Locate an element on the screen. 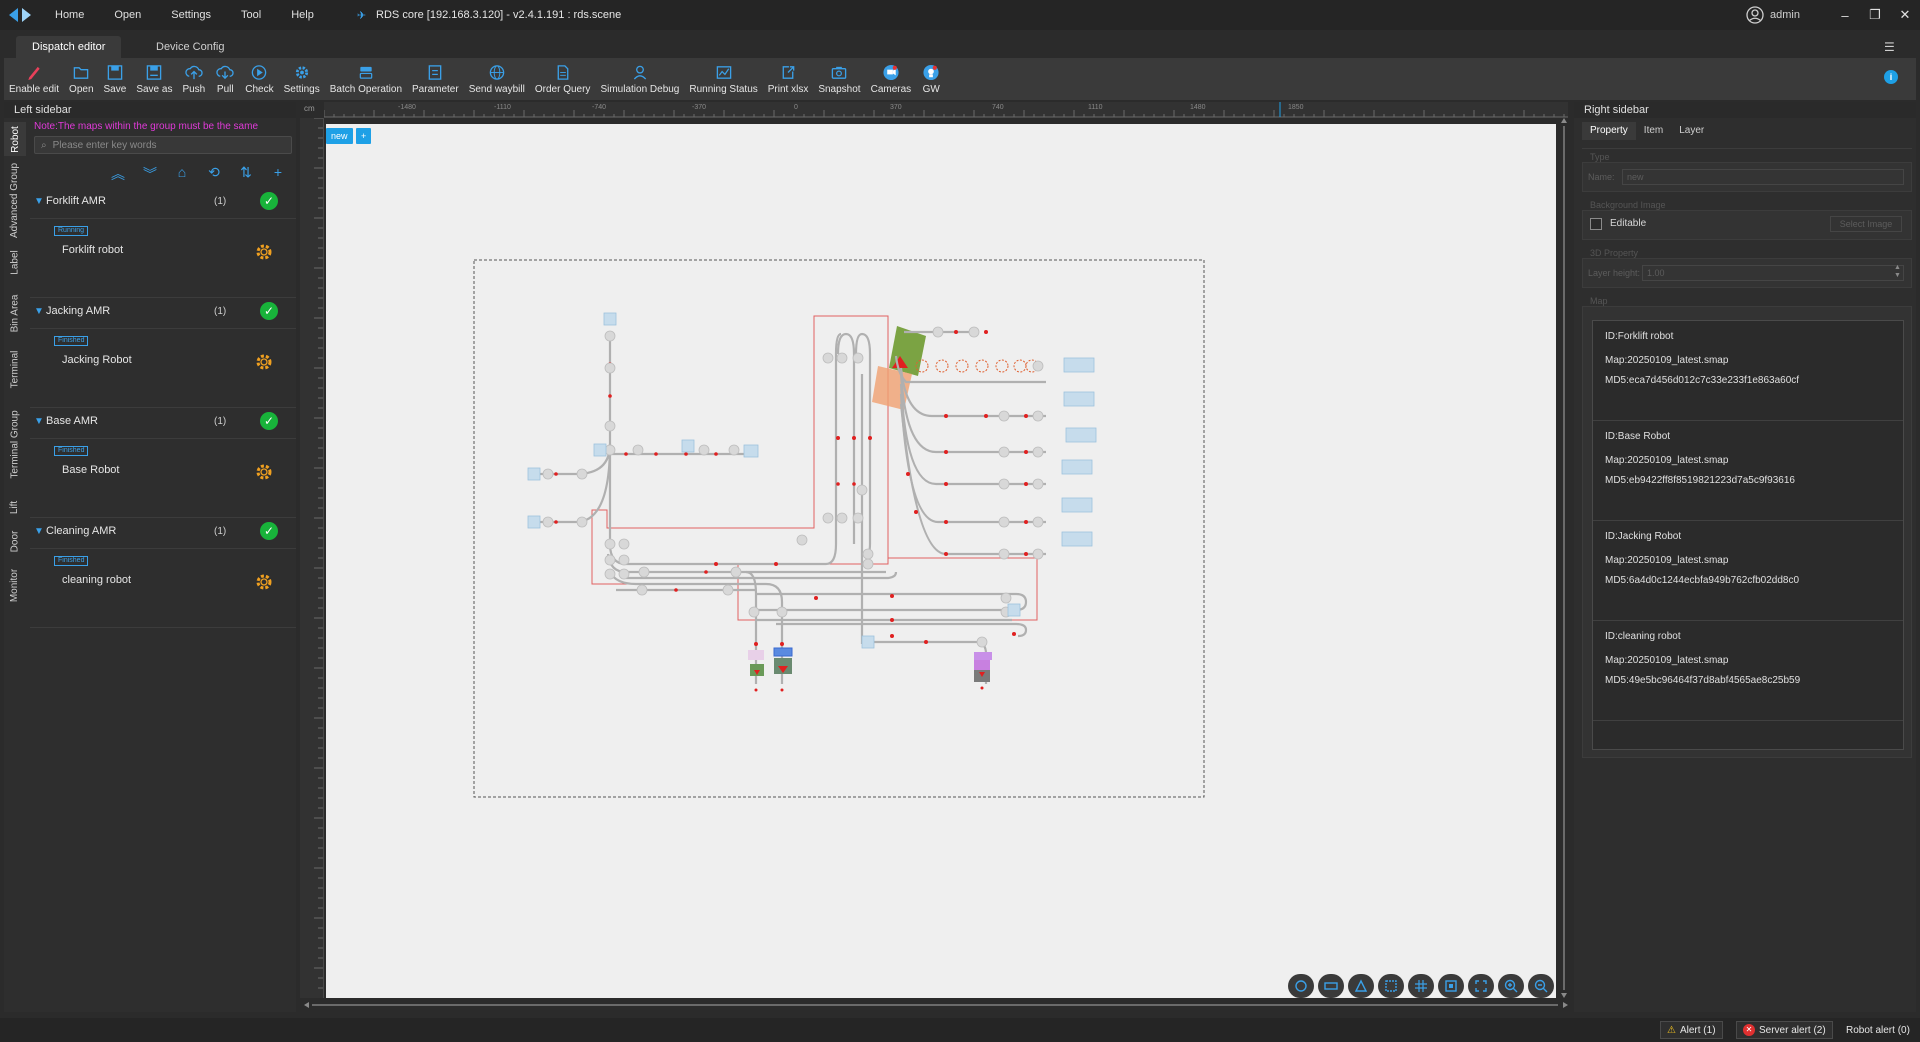 This screenshot has width=1920, height=1042. save-as-button: Save as is located at coordinates (154, 76).